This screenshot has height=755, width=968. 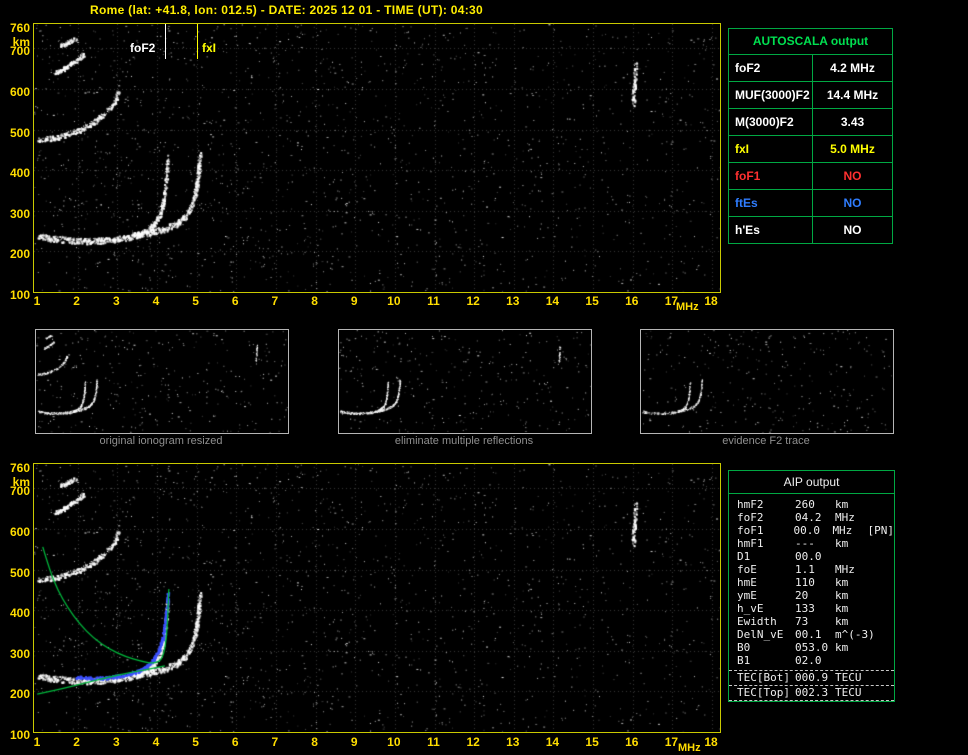 I want to click on thumbnail-canvas-reflections, so click(x=465, y=381).